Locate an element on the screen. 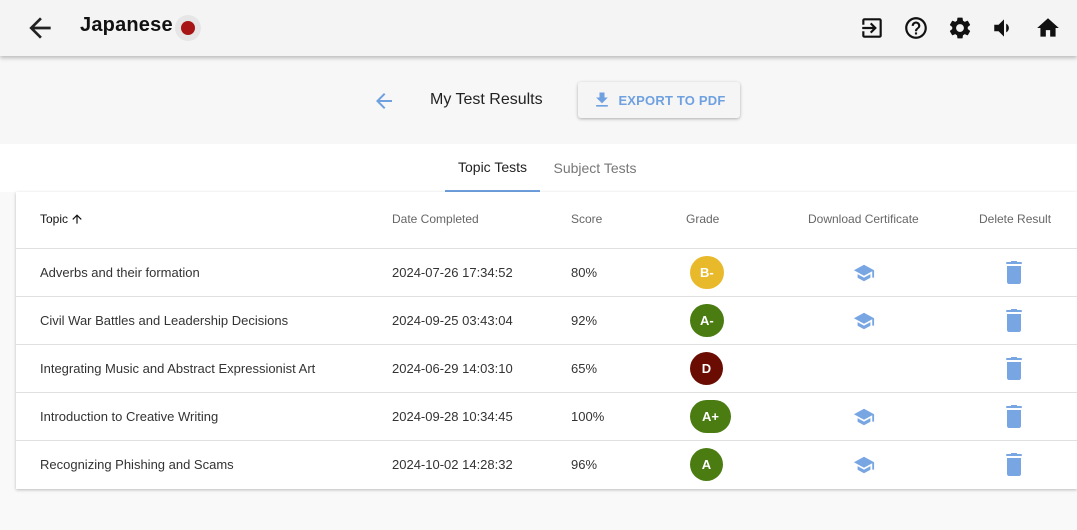 Image resolution: width=1077 pixels, height=530 pixels. date-cell: 2024-09-28 10:34:45 is located at coordinates (452, 416).